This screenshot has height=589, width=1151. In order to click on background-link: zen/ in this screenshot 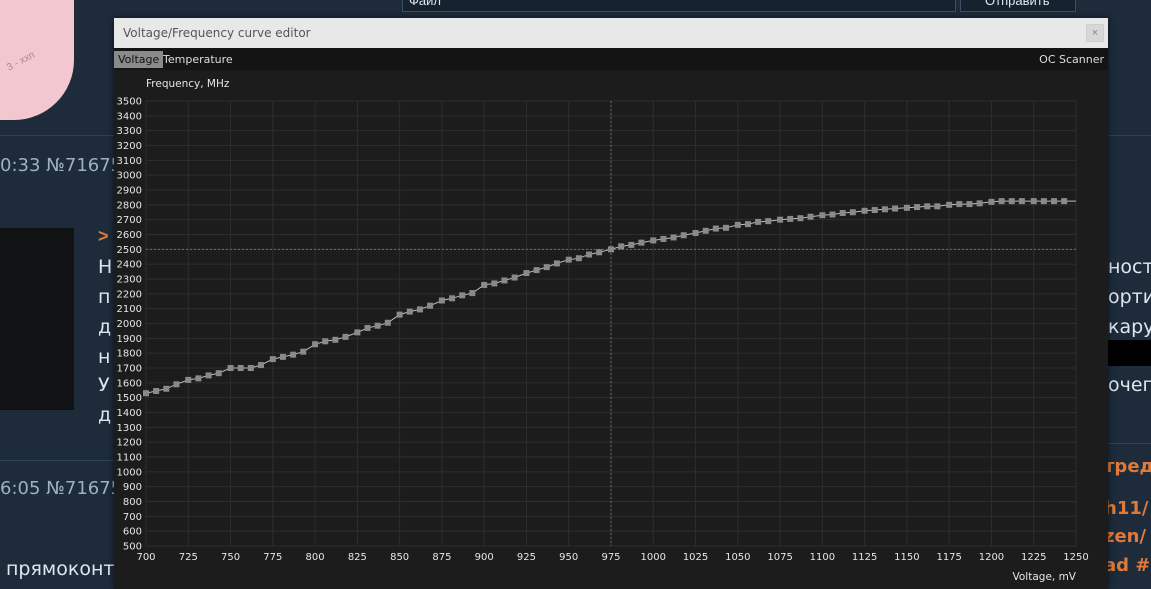, I will do `click(1125, 536)`.